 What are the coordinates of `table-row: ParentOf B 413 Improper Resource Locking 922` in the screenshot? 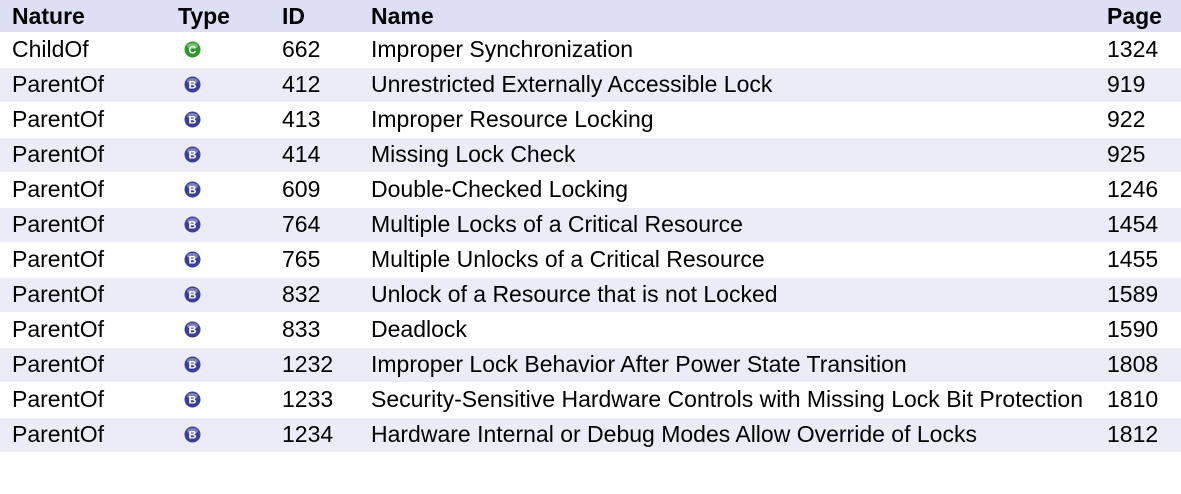 It's located at (590, 119).